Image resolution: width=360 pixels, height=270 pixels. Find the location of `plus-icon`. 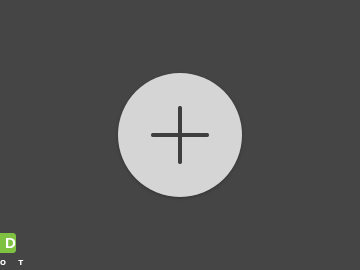

plus-icon is located at coordinates (180, 135).